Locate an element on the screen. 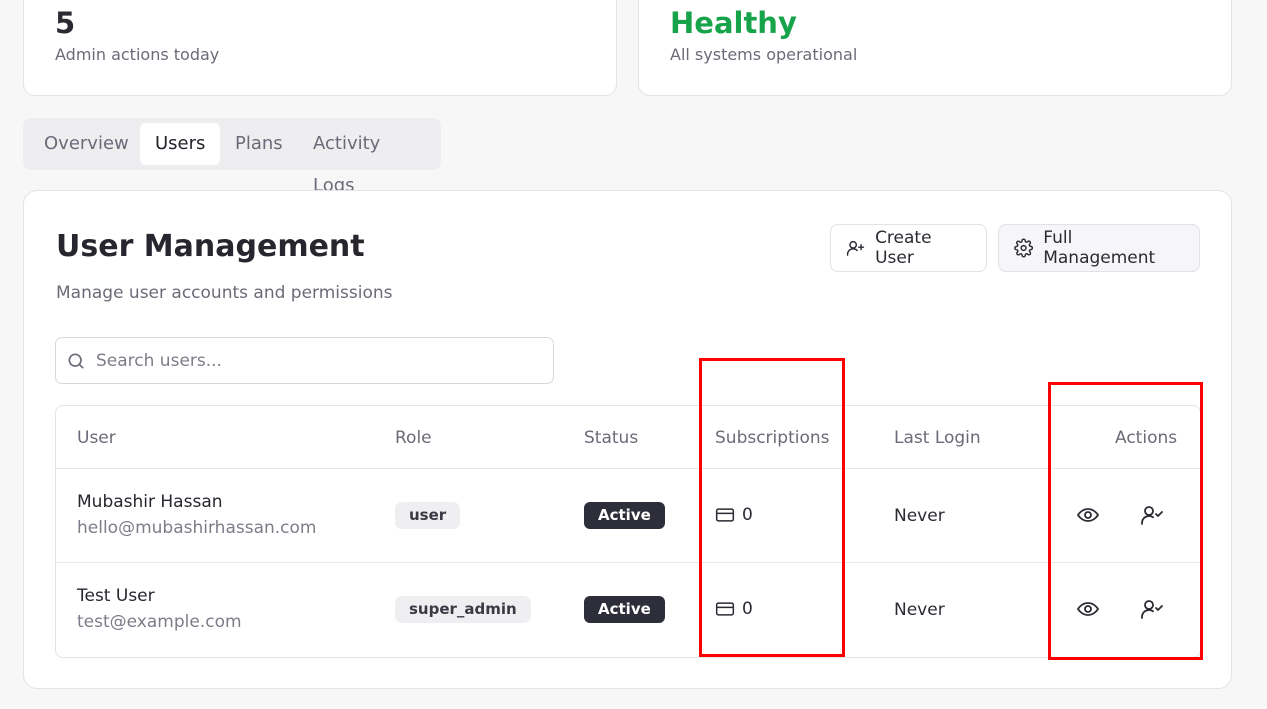 Image resolution: width=1267 pixels, height=709 pixels. stat-card-admin-actions: 5 Admin actions today is located at coordinates (320, 48).